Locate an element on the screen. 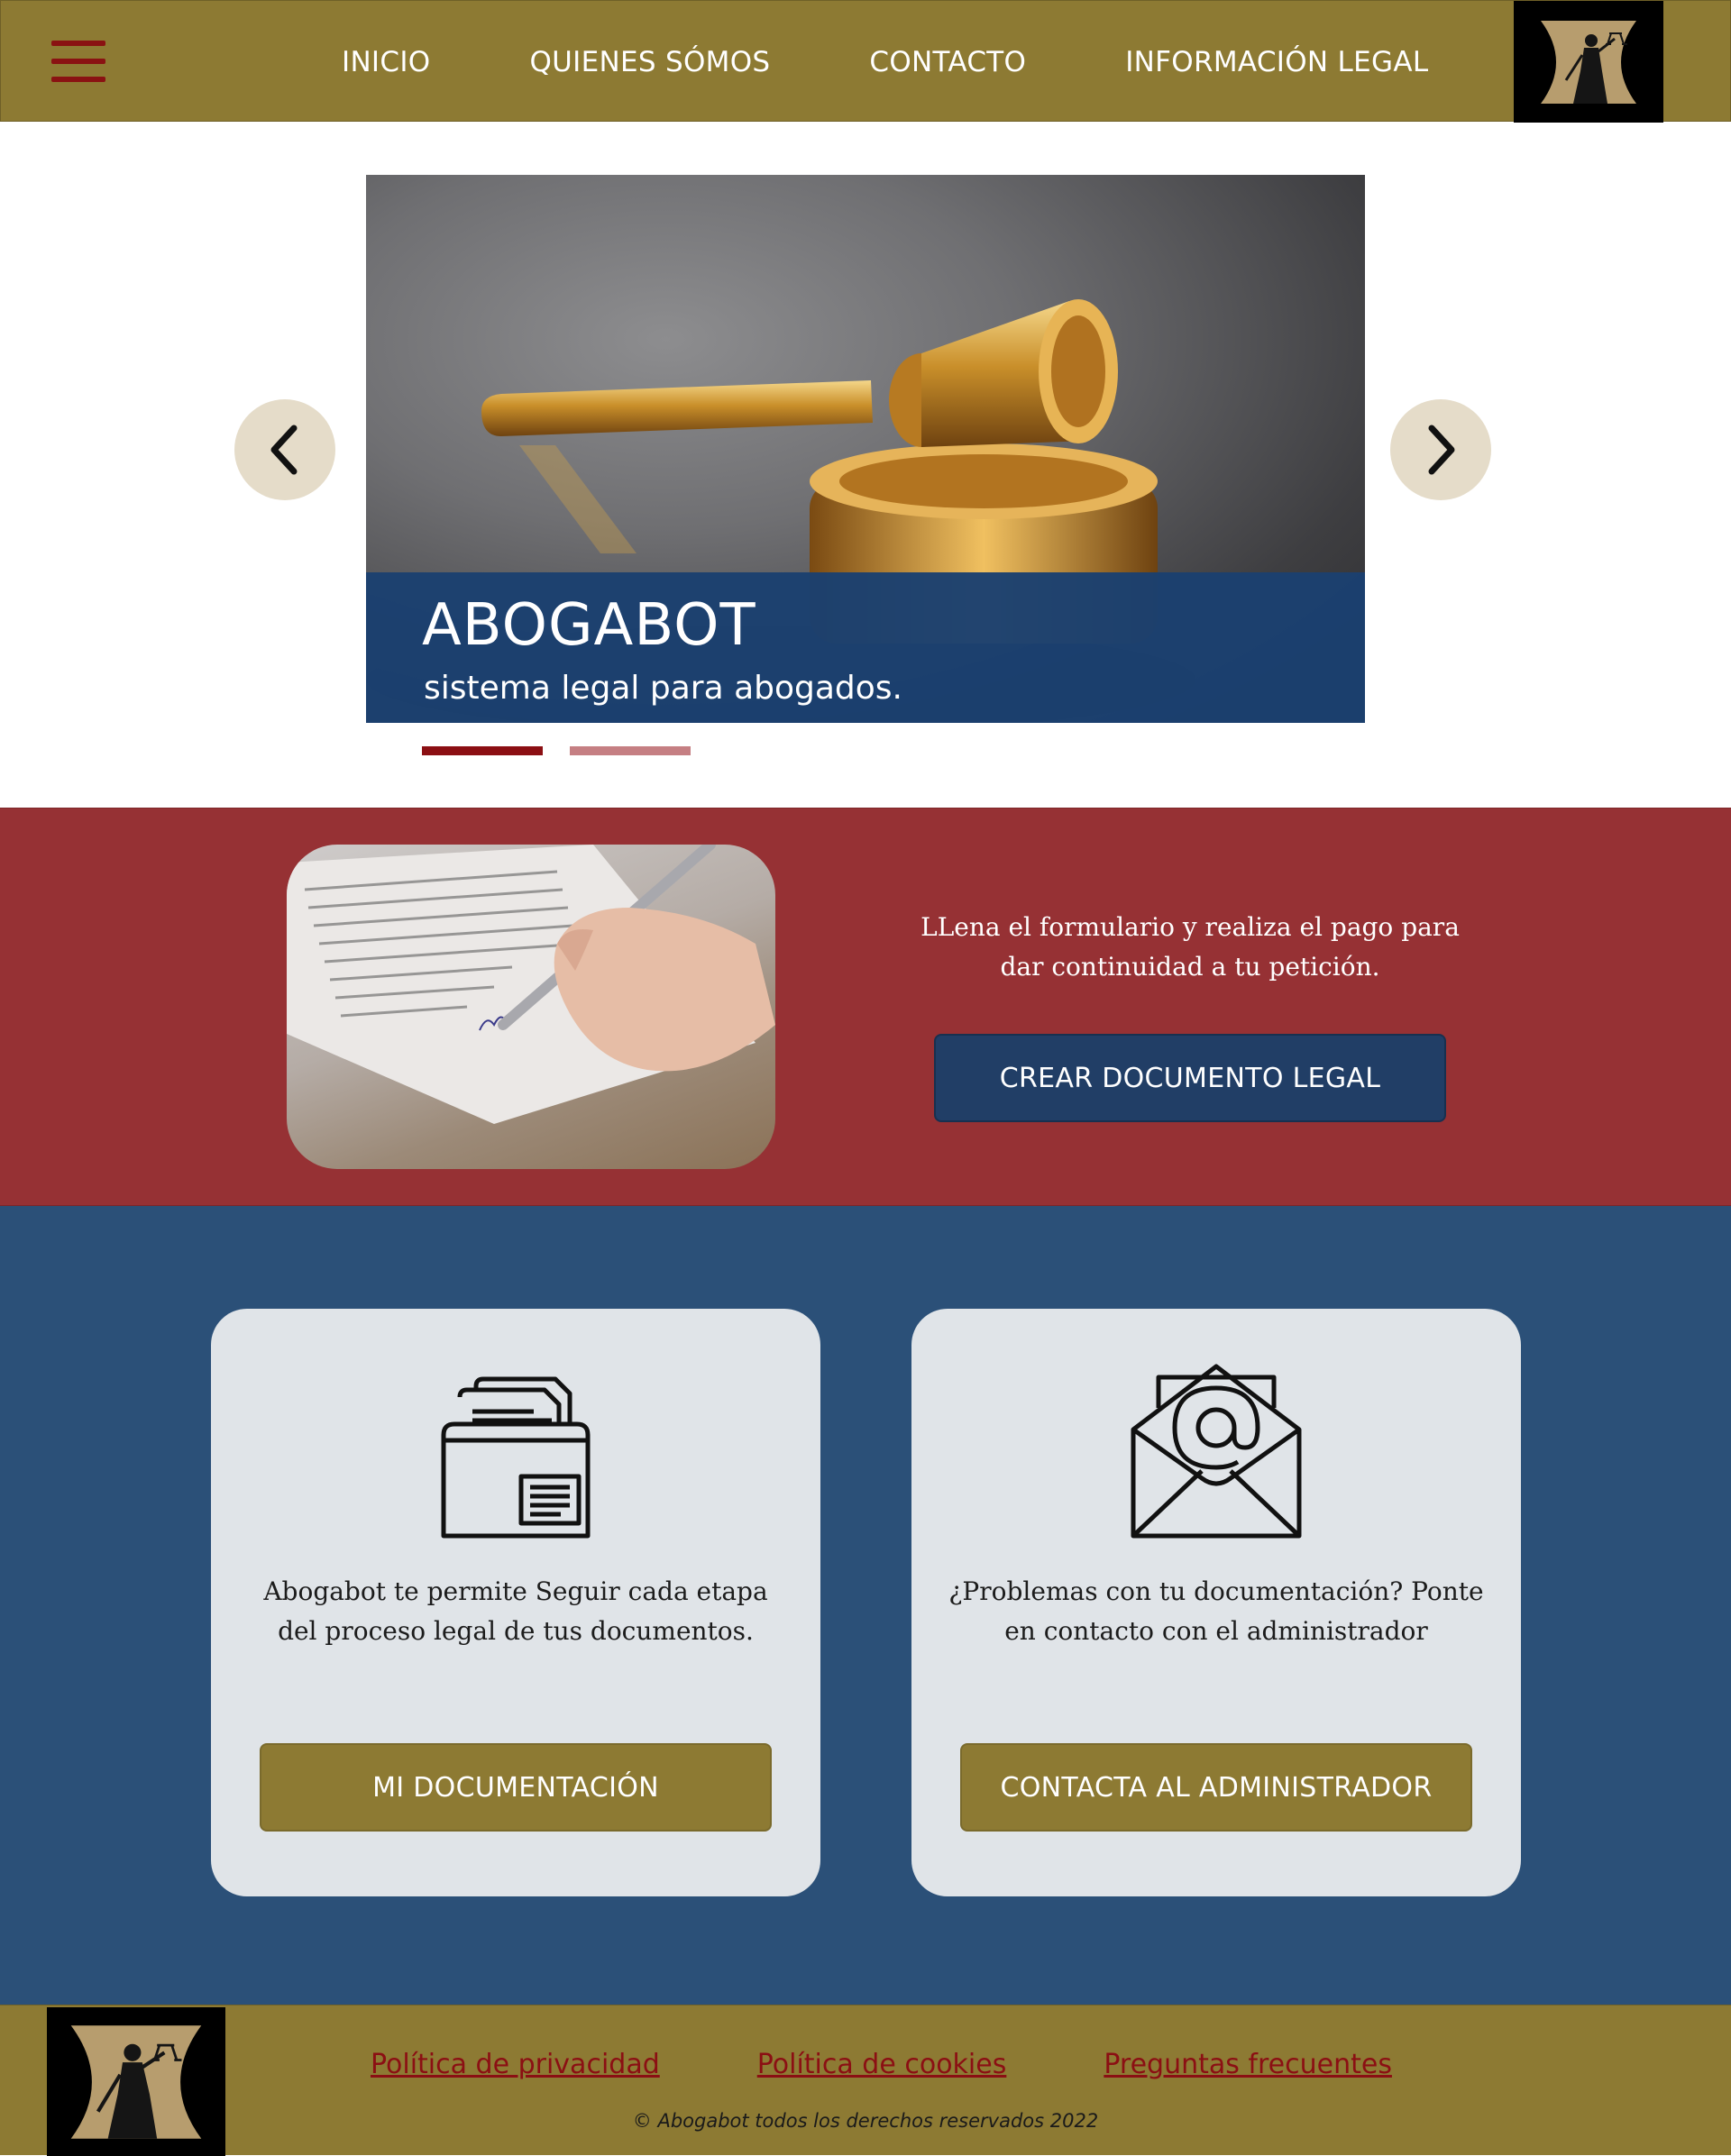  carousel-next-button is located at coordinates (1440, 449).